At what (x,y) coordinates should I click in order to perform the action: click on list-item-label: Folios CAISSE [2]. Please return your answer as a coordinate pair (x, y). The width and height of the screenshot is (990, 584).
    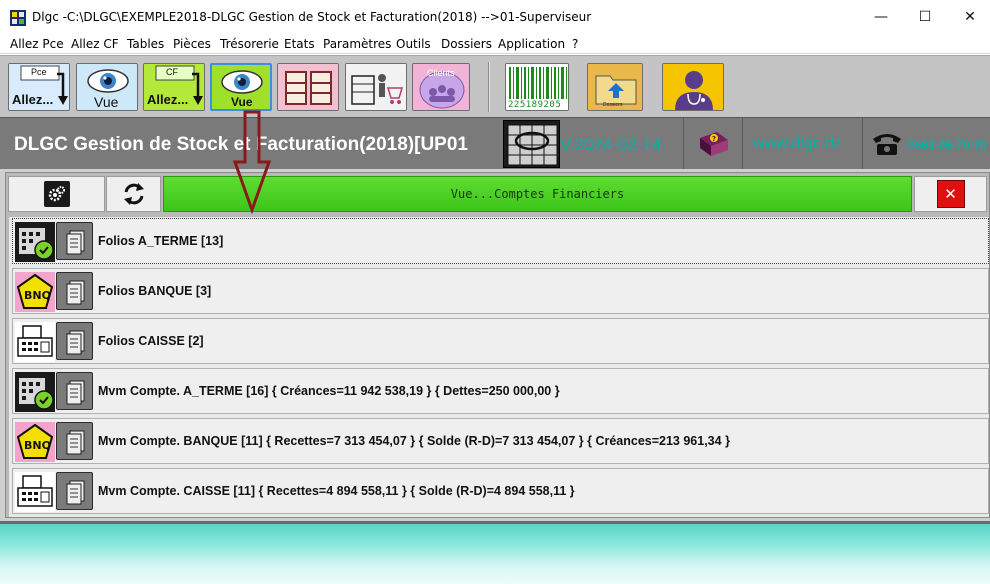
    Looking at the image, I should click on (151, 341).